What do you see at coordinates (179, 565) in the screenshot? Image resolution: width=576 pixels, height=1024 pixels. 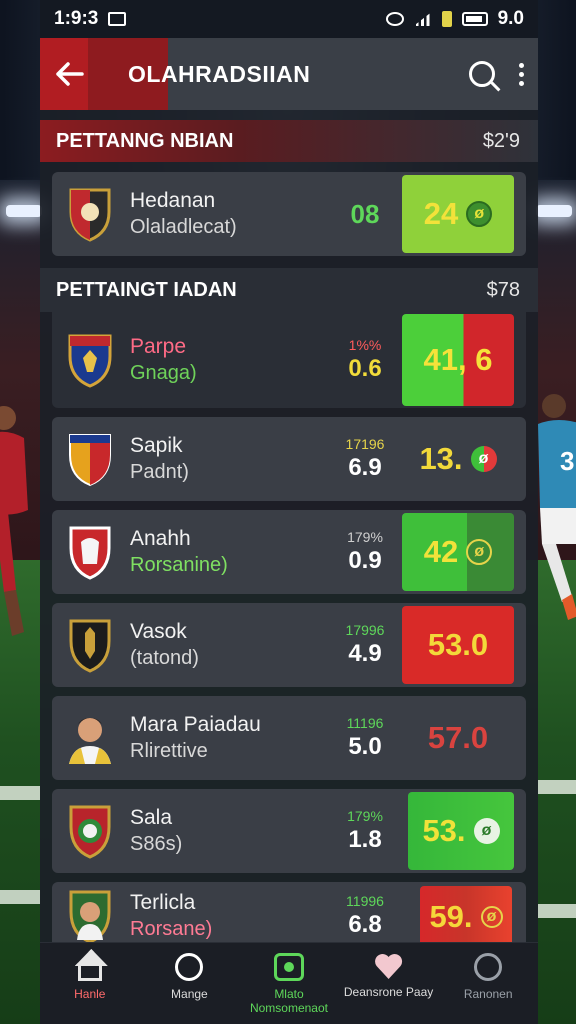 I see `team-league: Rorsanine)` at bounding box center [179, 565].